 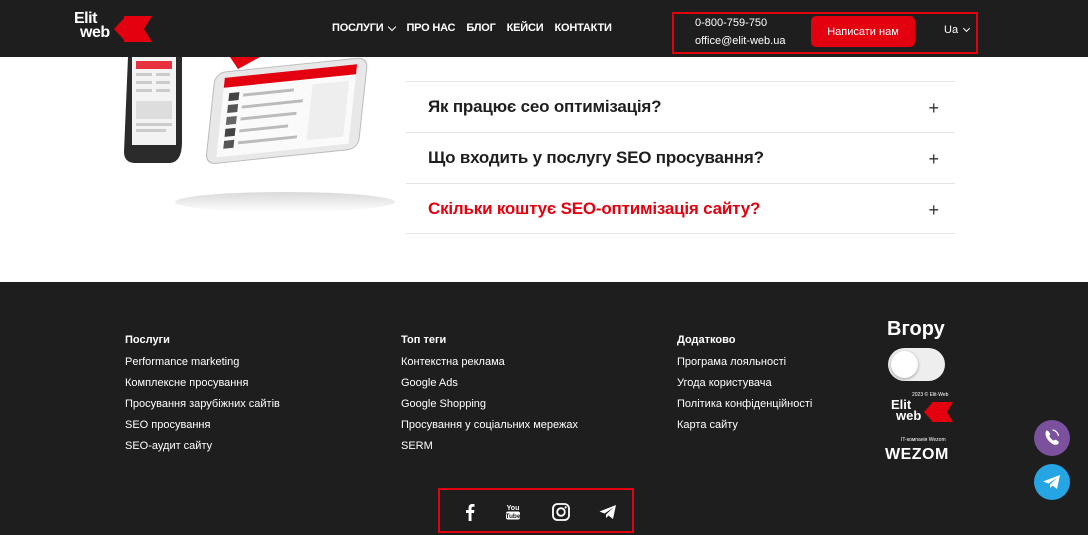 I want to click on footer-link: Комплексне просування, so click(x=202, y=383).